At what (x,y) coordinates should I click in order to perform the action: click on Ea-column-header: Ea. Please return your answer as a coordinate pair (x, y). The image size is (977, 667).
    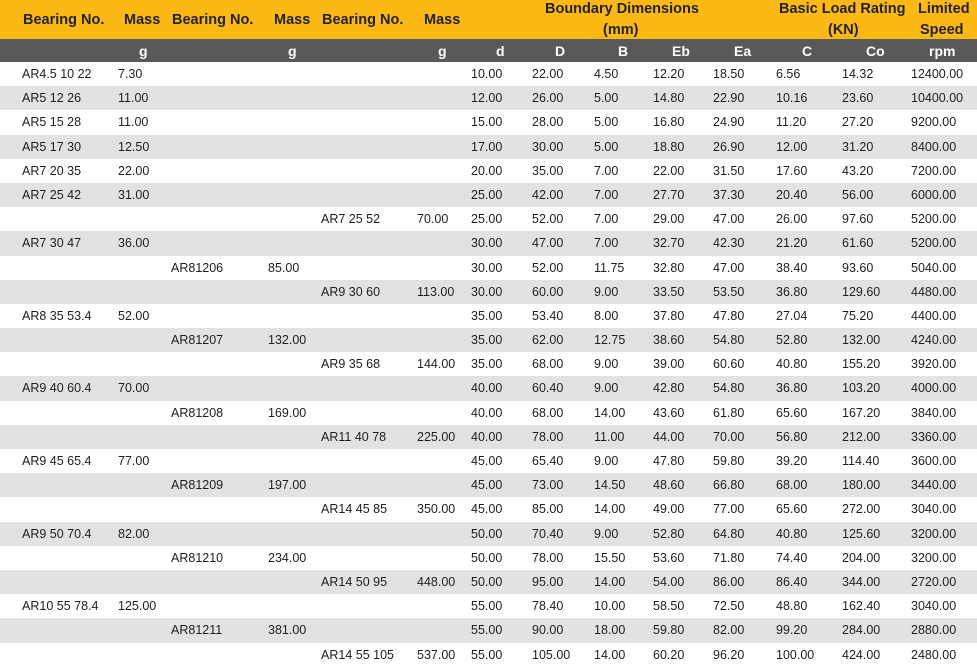
    Looking at the image, I should click on (743, 51).